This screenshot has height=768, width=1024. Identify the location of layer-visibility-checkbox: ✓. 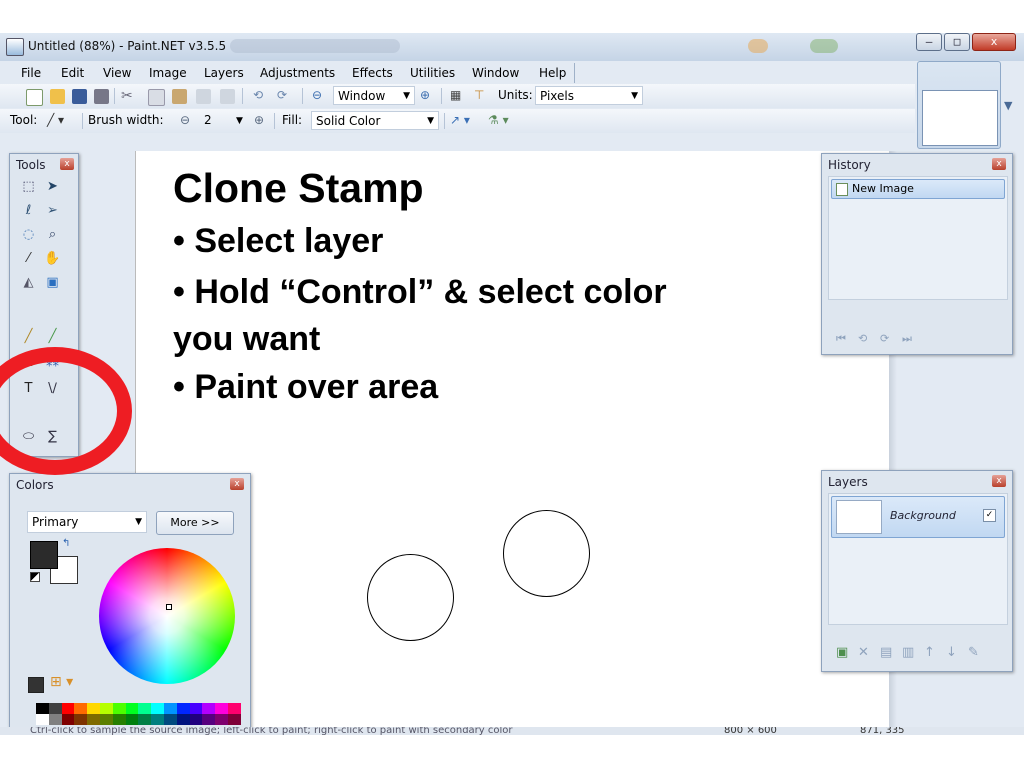
(989, 515).